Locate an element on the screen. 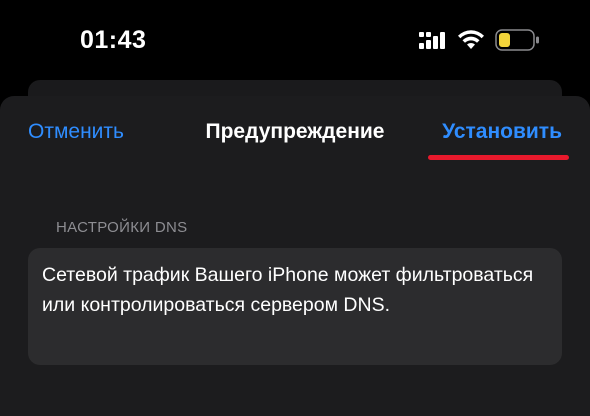  highlight-underline is located at coordinates (498, 157).